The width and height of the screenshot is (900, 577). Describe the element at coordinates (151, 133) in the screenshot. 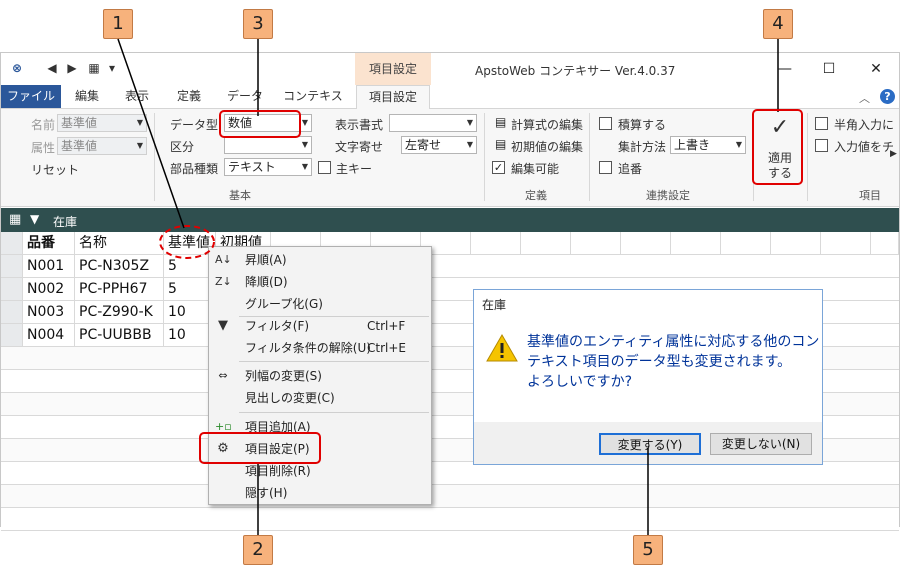

I see `callout-1-line` at that location.